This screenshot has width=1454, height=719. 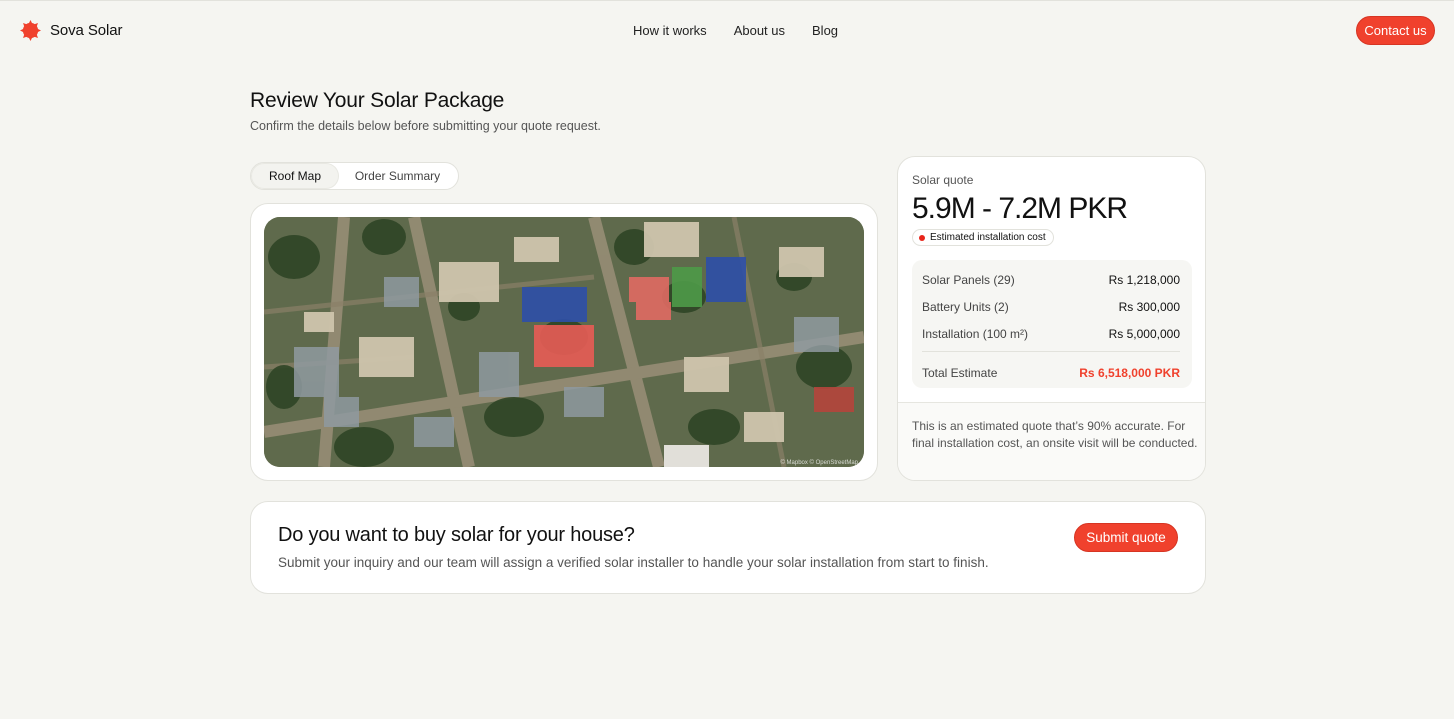 I want to click on quote-label: Solar quote, so click(x=943, y=180).